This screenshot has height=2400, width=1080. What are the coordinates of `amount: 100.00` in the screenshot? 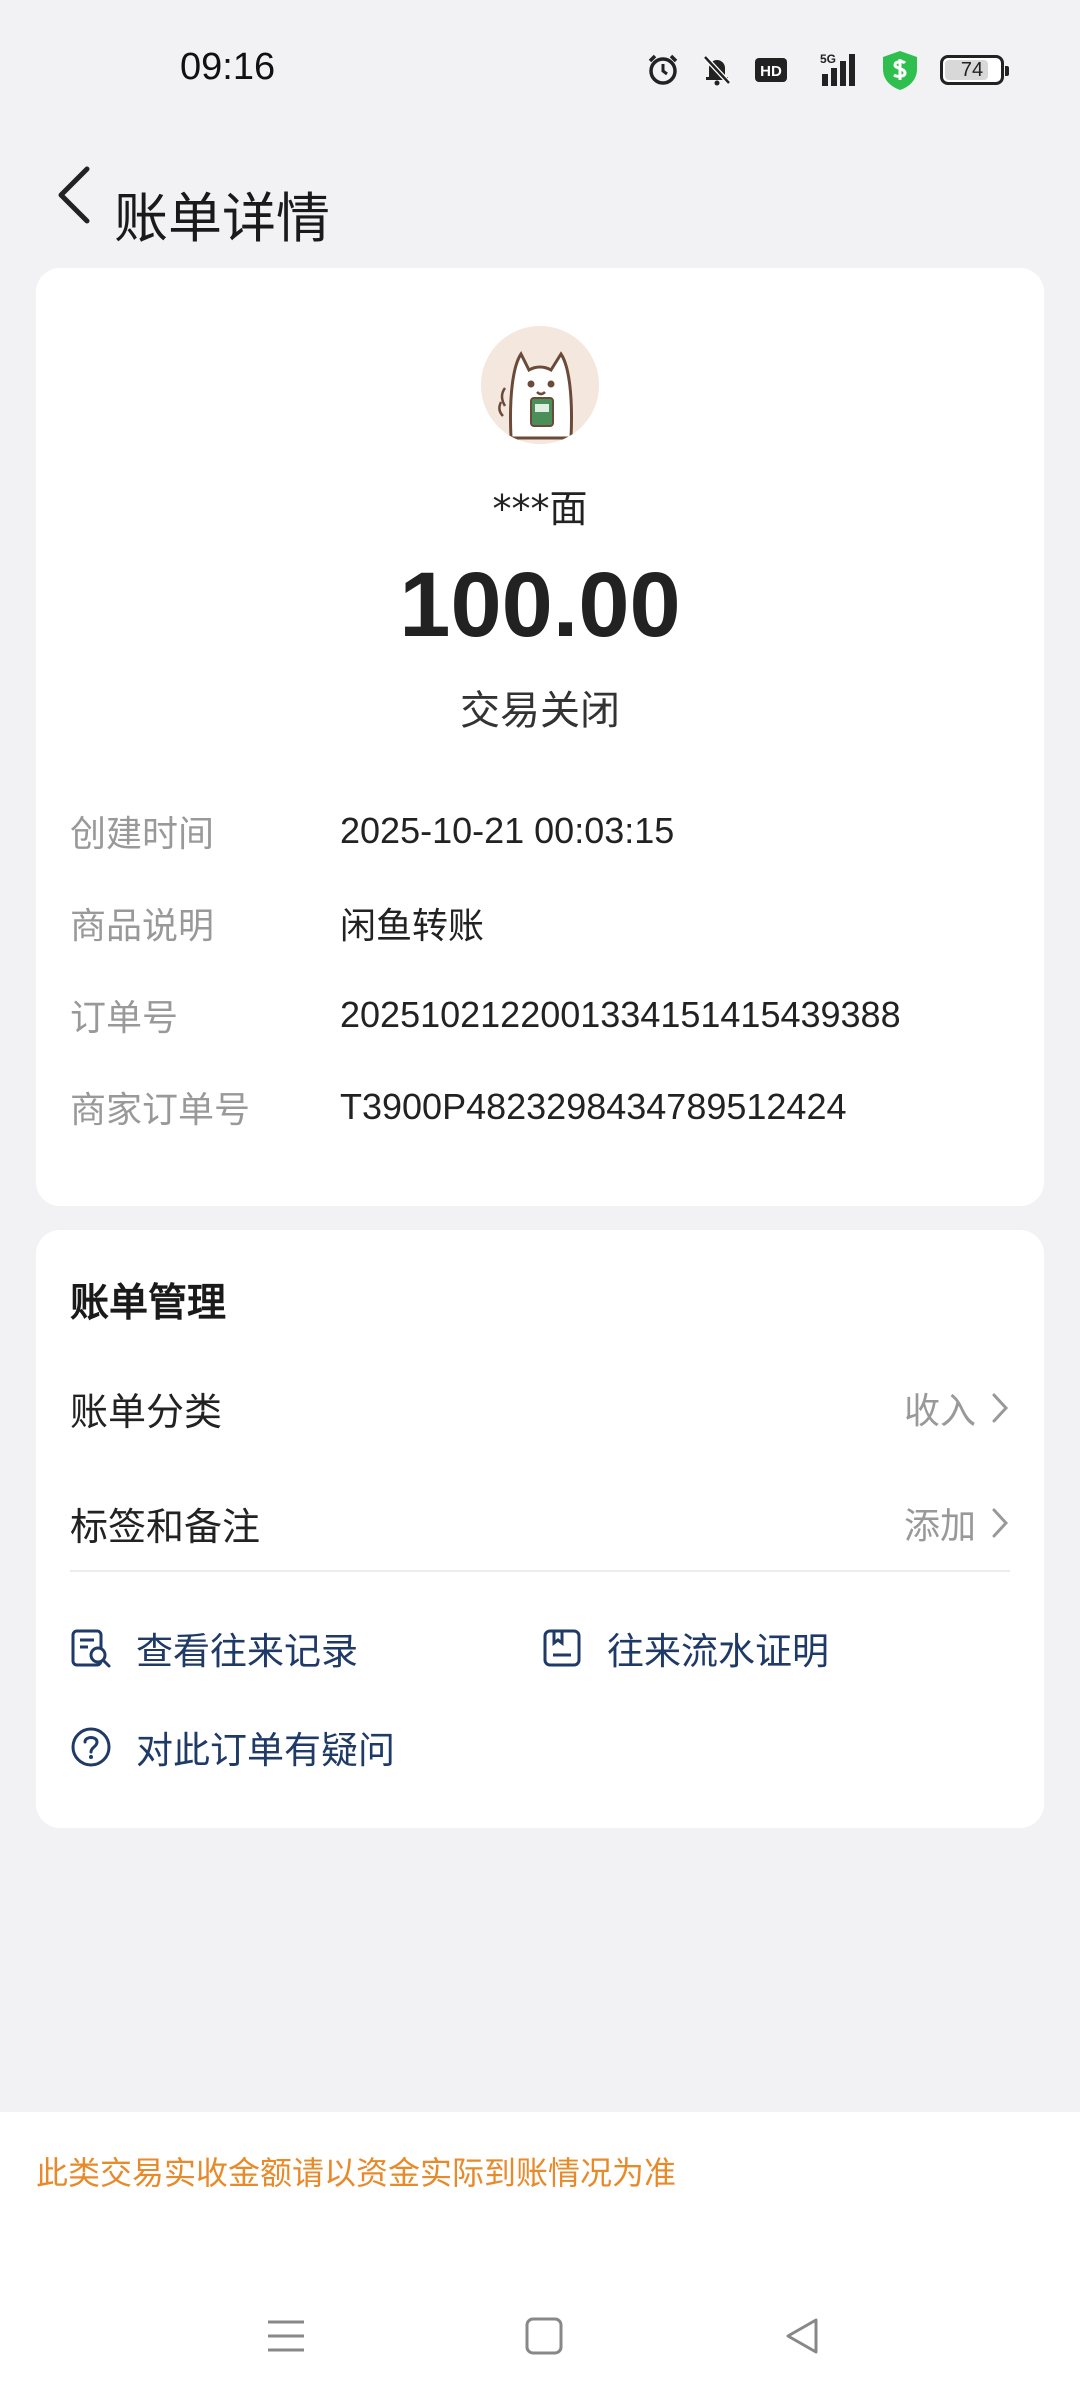 It's located at (540, 605).